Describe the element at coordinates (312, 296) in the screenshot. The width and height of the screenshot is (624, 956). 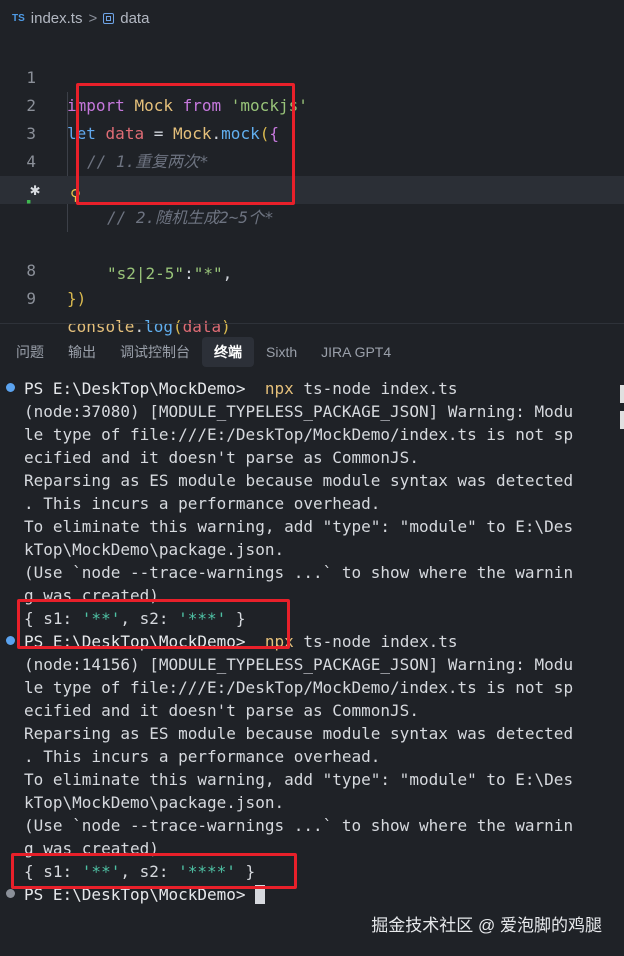
I see `code-line-9: 9 console.log(data)` at that location.